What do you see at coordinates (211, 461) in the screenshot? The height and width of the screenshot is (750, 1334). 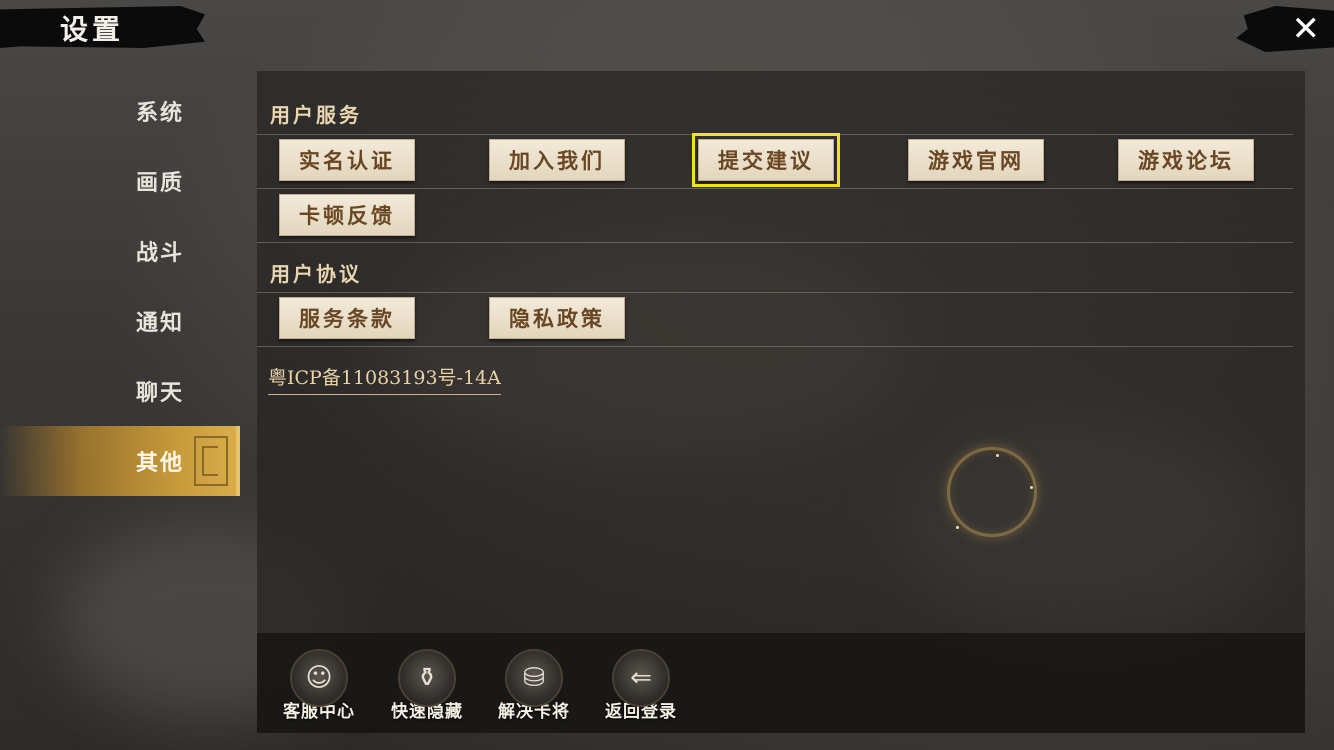 I see `ornament-icon` at bounding box center [211, 461].